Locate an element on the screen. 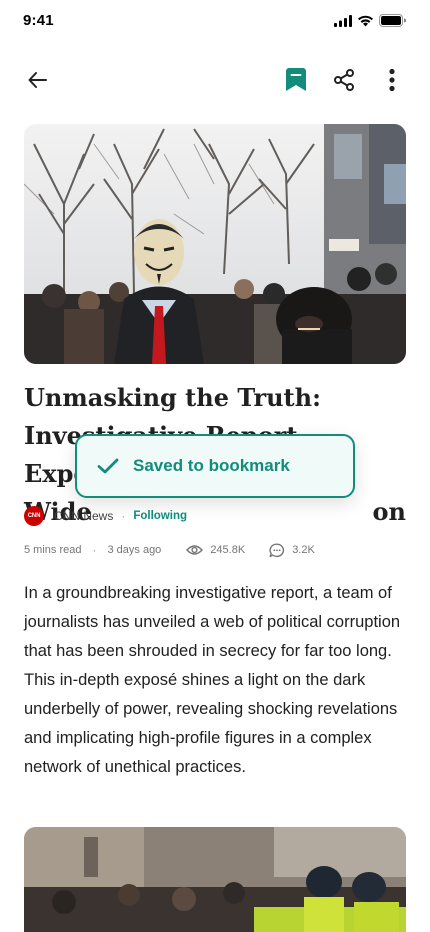 This screenshot has width=430, height=932. source-logo: CNN is located at coordinates (34, 516).